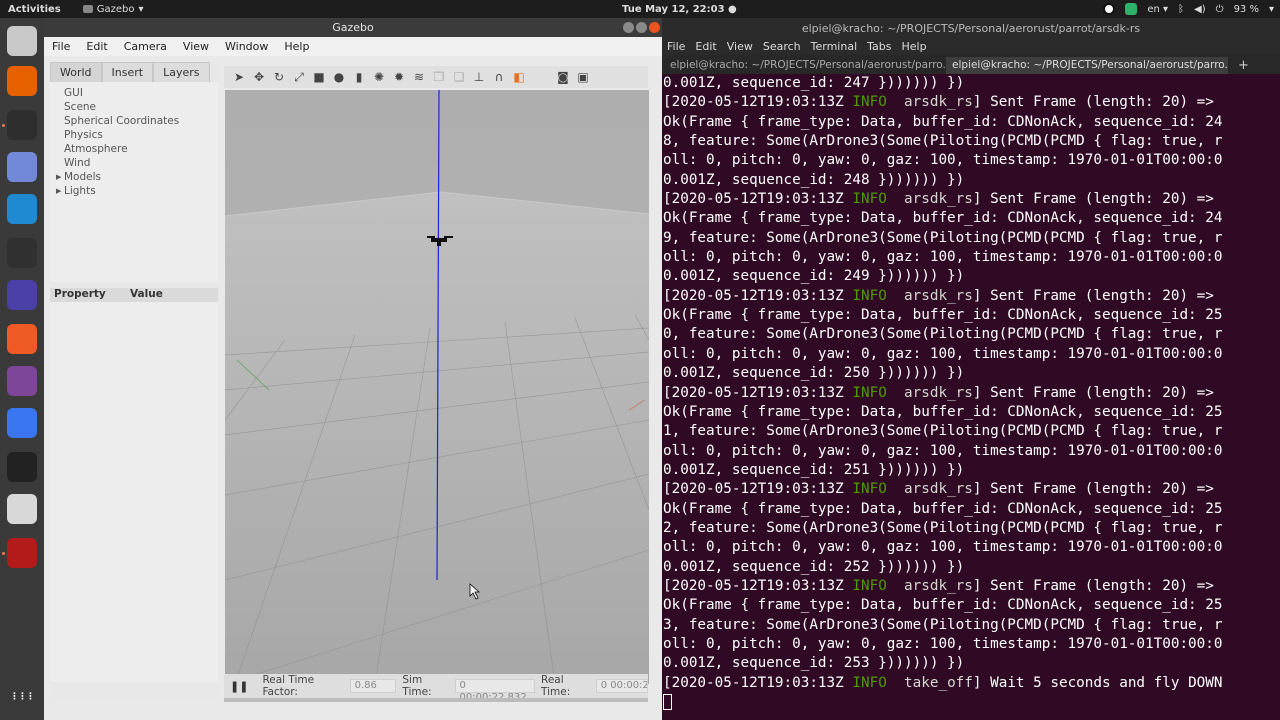 This screenshot has height=720, width=1280. What do you see at coordinates (499, 77) in the screenshot?
I see `snap-icon: ∩` at bounding box center [499, 77].